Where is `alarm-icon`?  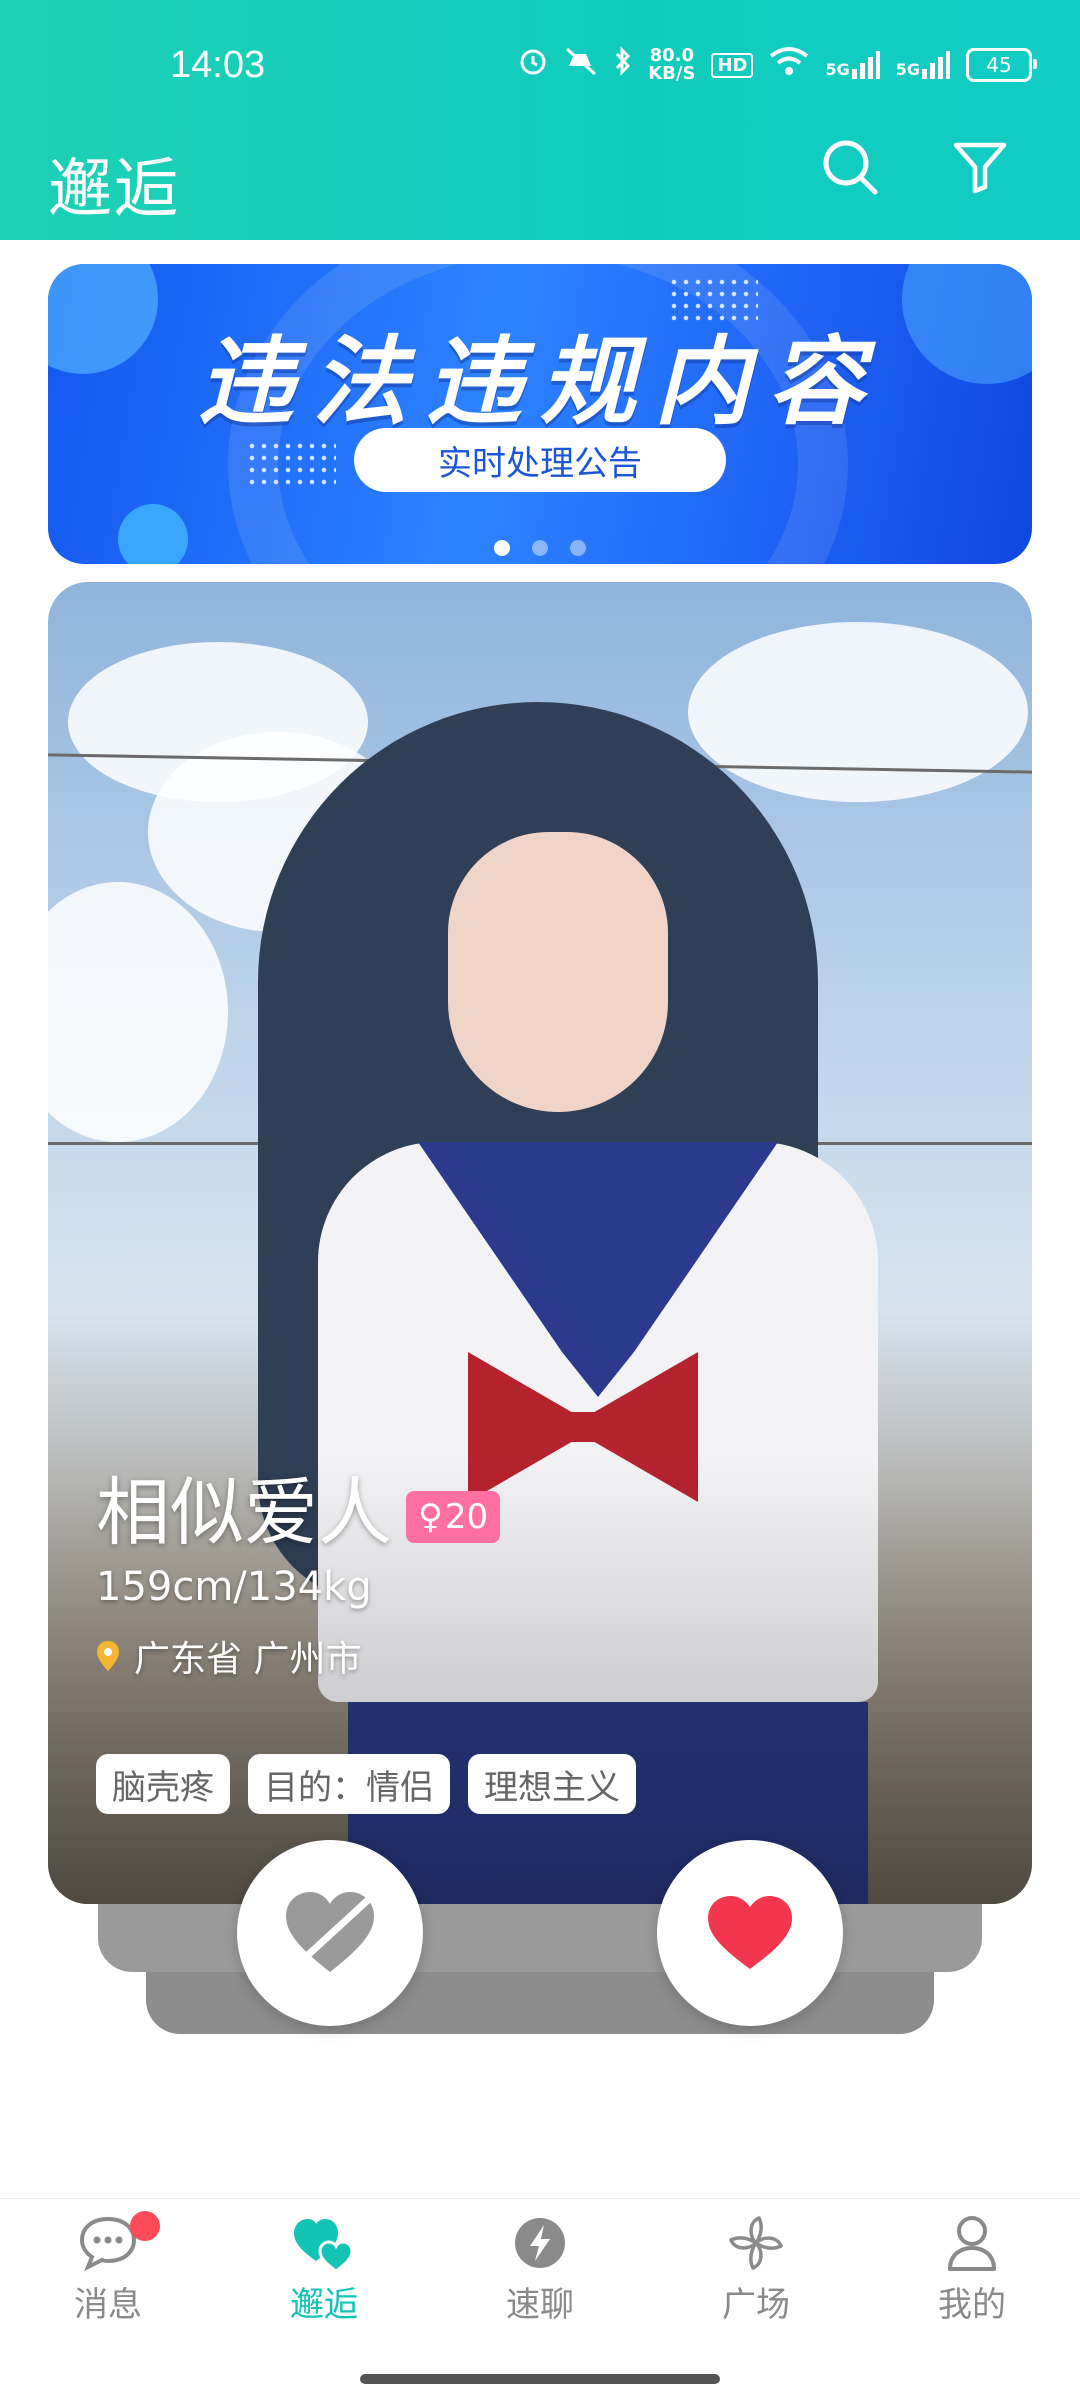 alarm-icon is located at coordinates (533, 65).